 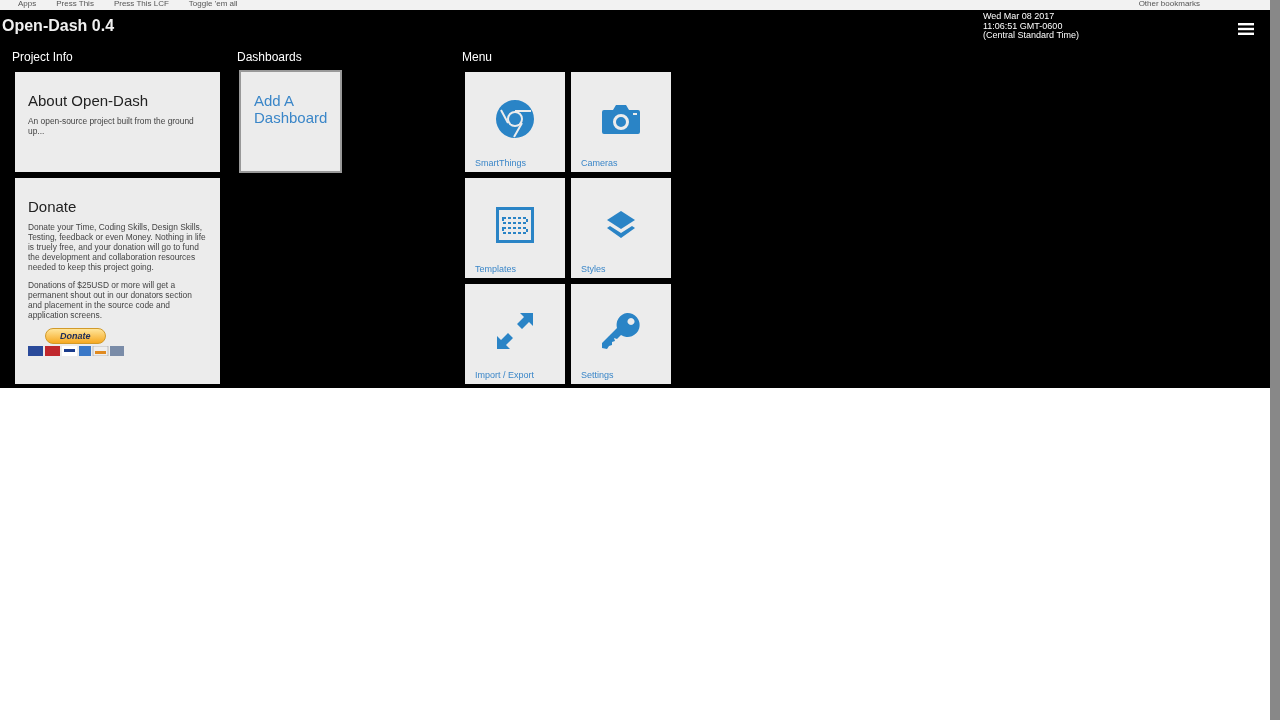 What do you see at coordinates (621, 225) in the screenshot?
I see `layers-icon` at bounding box center [621, 225].